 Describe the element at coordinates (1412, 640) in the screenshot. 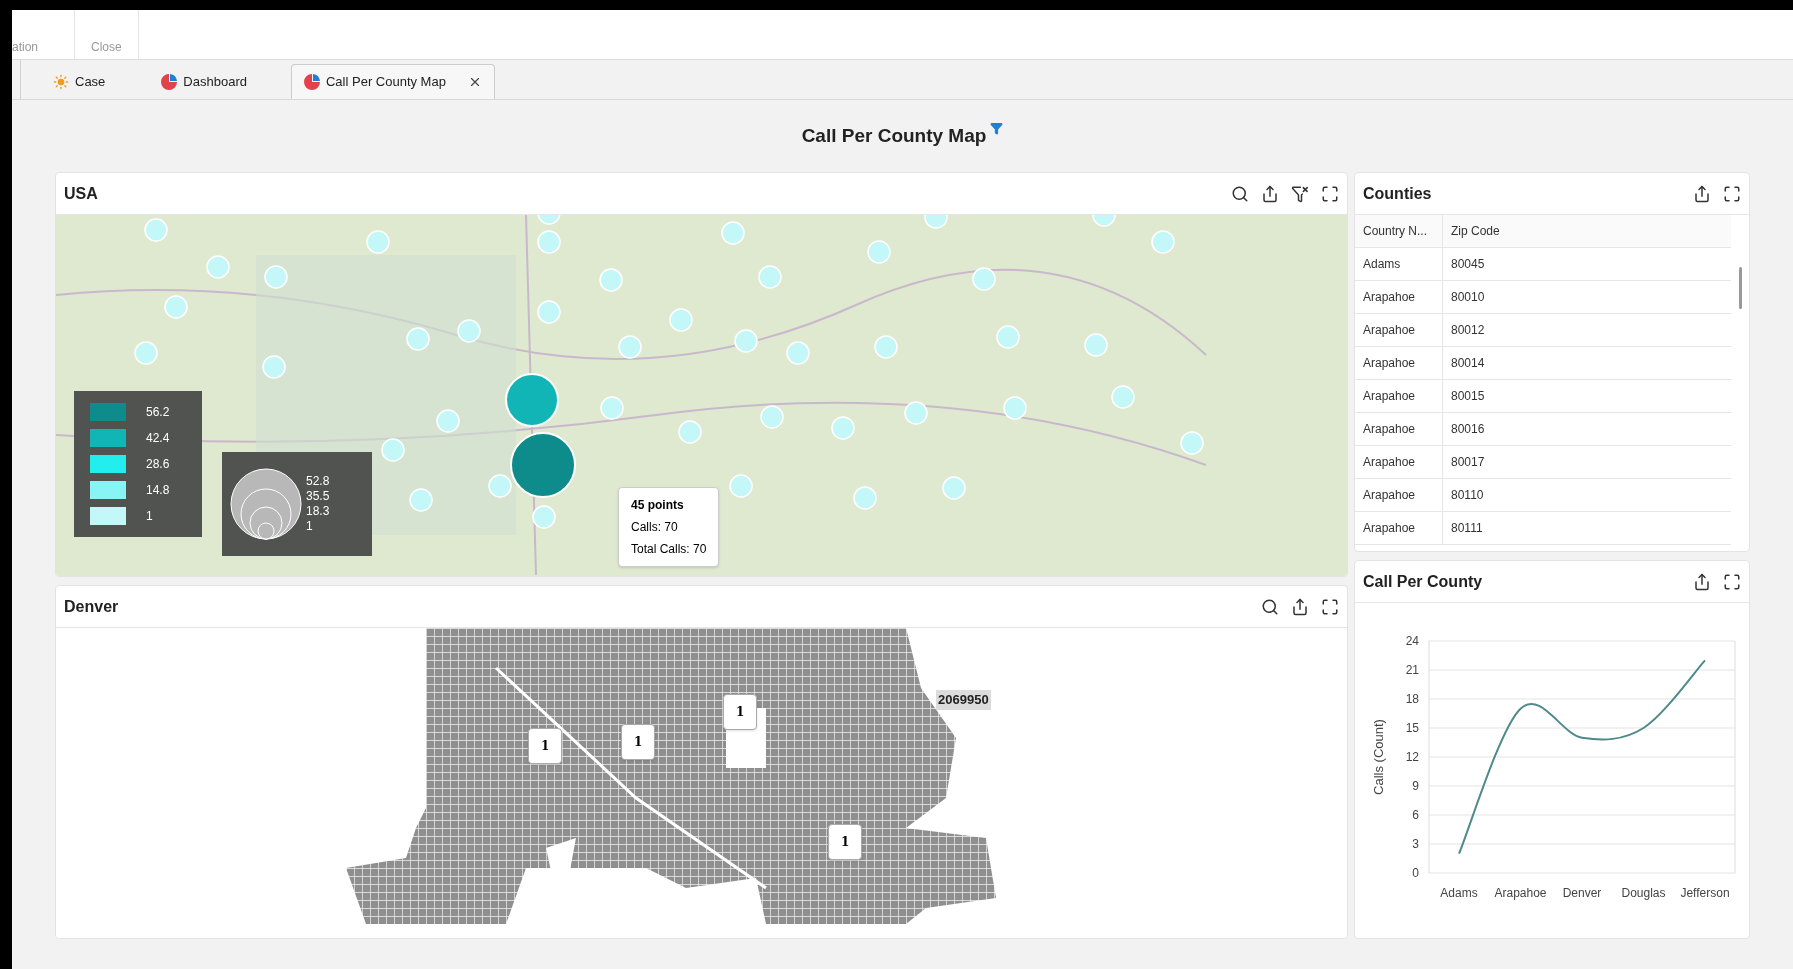

I see `y-tick-label: 24` at that location.